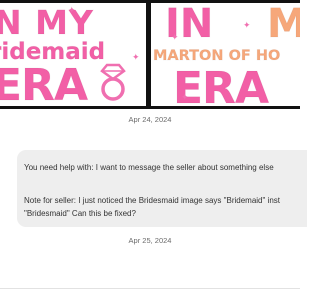 The height and width of the screenshot is (300, 320). I want to click on message-date: Apr 24, 2024, so click(150, 119).